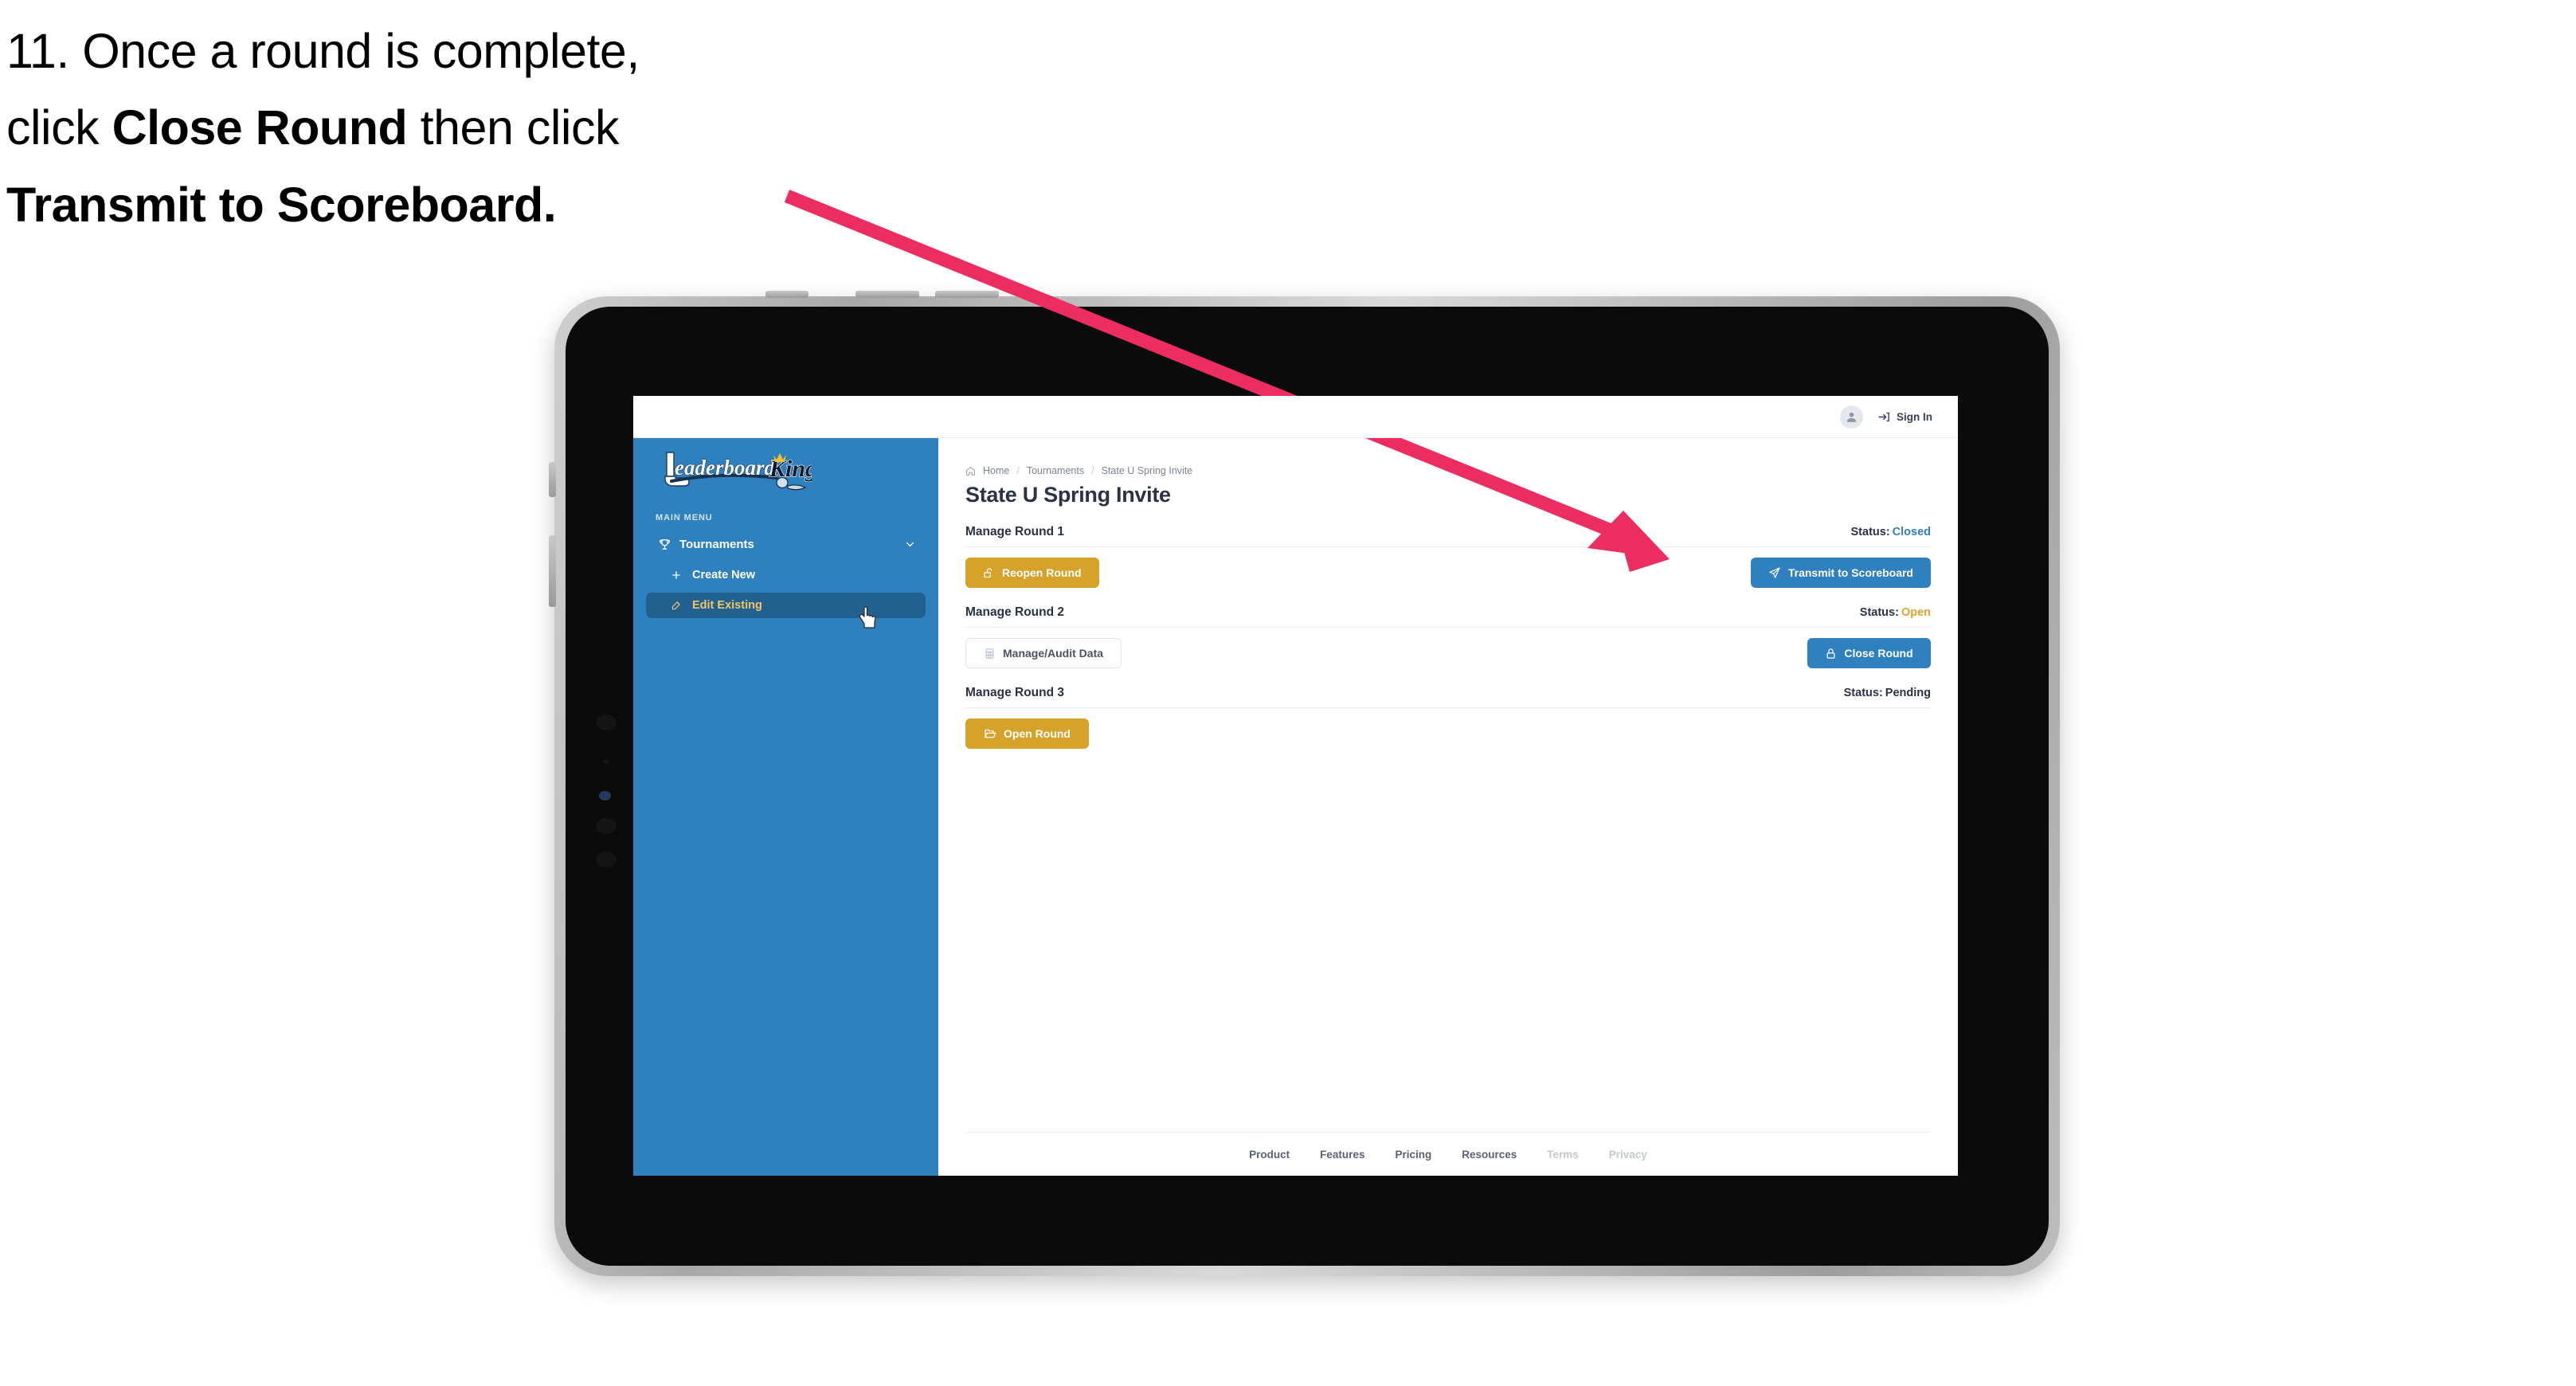 The width and height of the screenshot is (2576, 1386). I want to click on user-avatar-icon, so click(1851, 417).